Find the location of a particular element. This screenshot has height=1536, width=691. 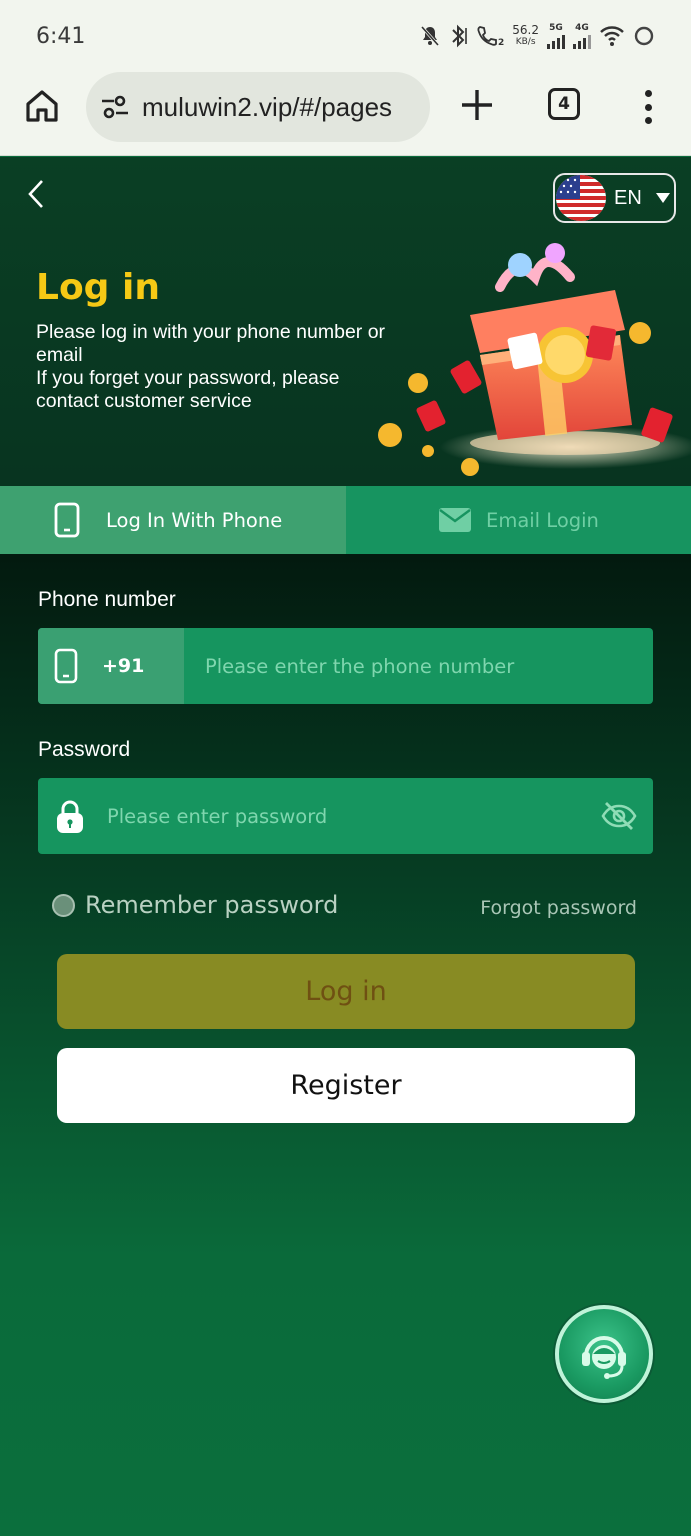

chevron-left-icon is located at coordinates (35, 194).